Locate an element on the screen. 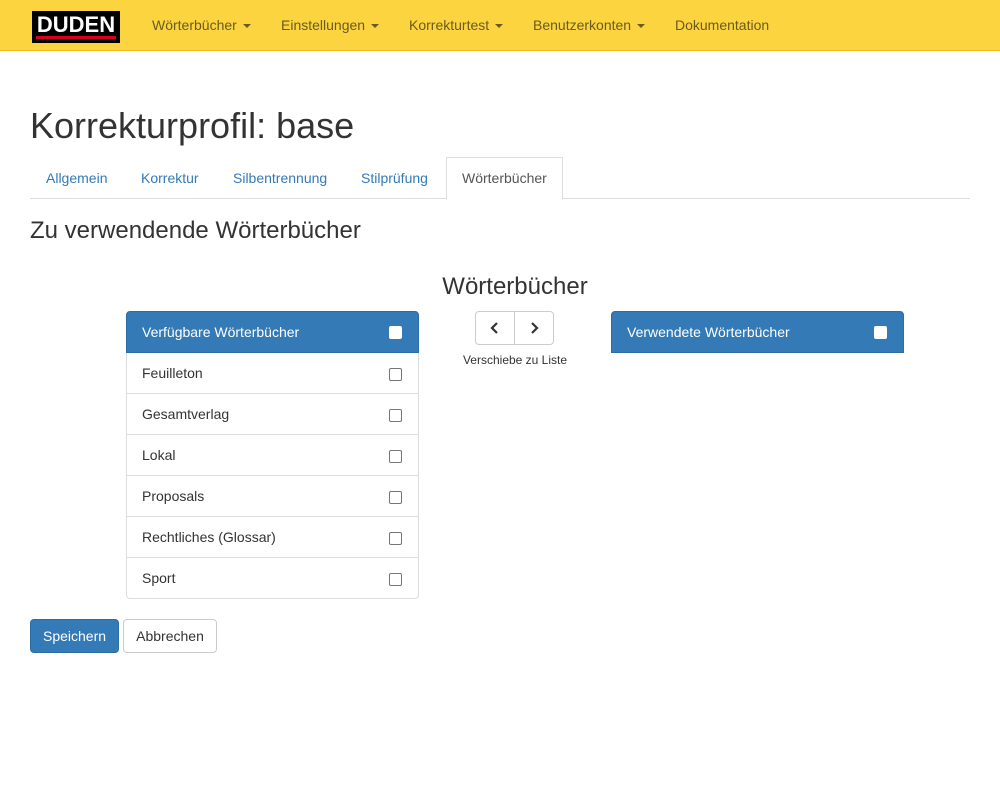  item-label: Sport is located at coordinates (159, 578).